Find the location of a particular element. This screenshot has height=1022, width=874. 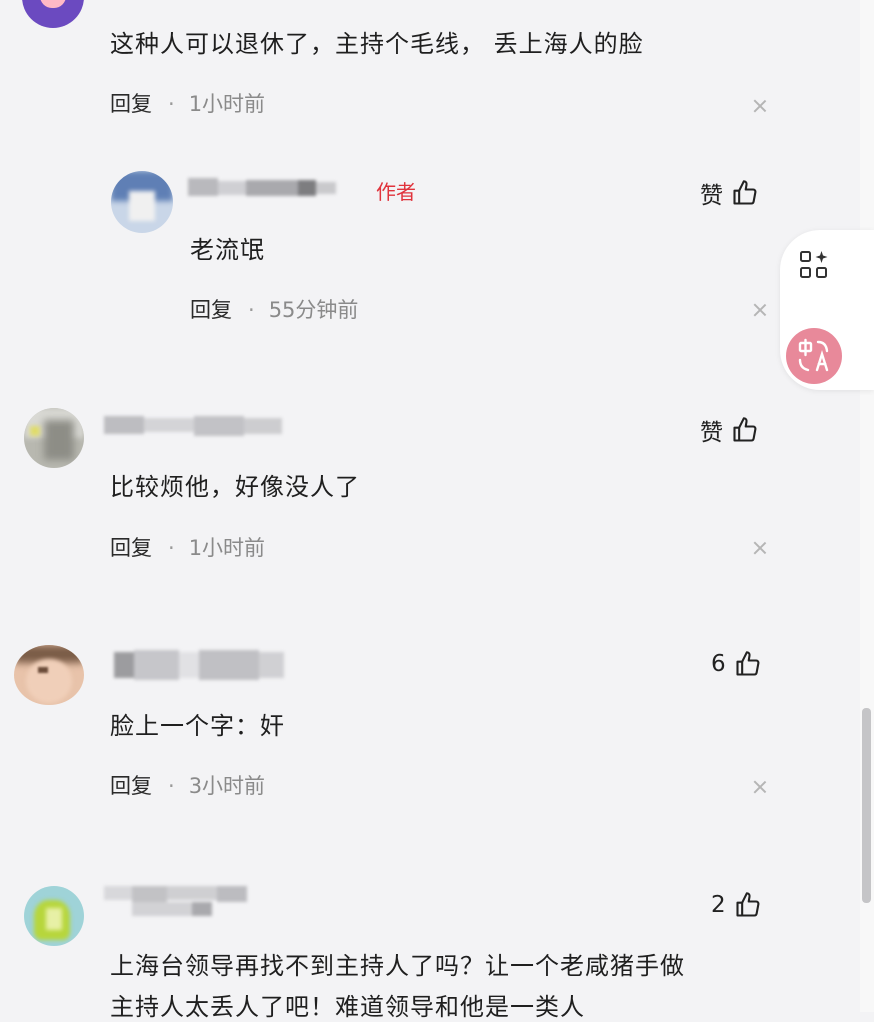

comment-meta: 回复 · 55分钟前 is located at coordinates (274, 310).